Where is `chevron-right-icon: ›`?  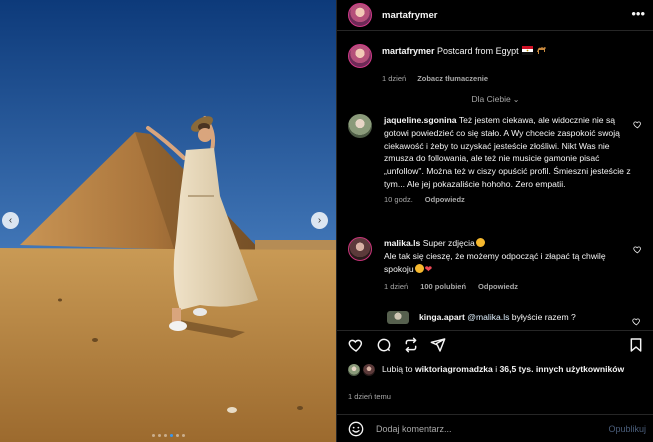
chevron-right-icon: › is located at coordinates (319, 220).